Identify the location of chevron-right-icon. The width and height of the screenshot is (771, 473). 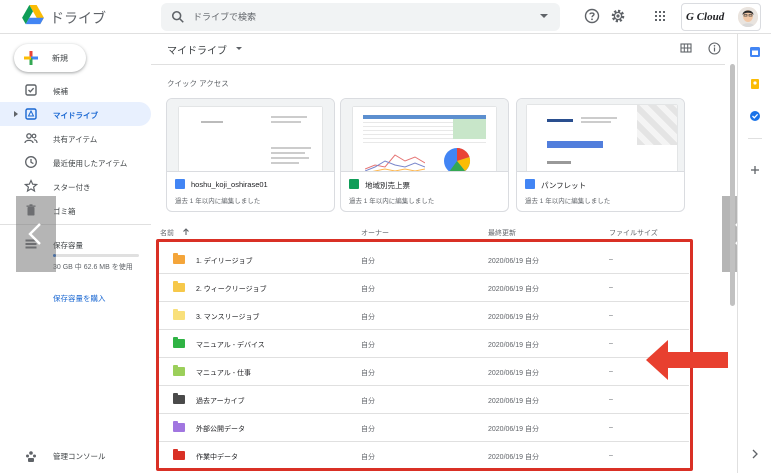
(755, 454).